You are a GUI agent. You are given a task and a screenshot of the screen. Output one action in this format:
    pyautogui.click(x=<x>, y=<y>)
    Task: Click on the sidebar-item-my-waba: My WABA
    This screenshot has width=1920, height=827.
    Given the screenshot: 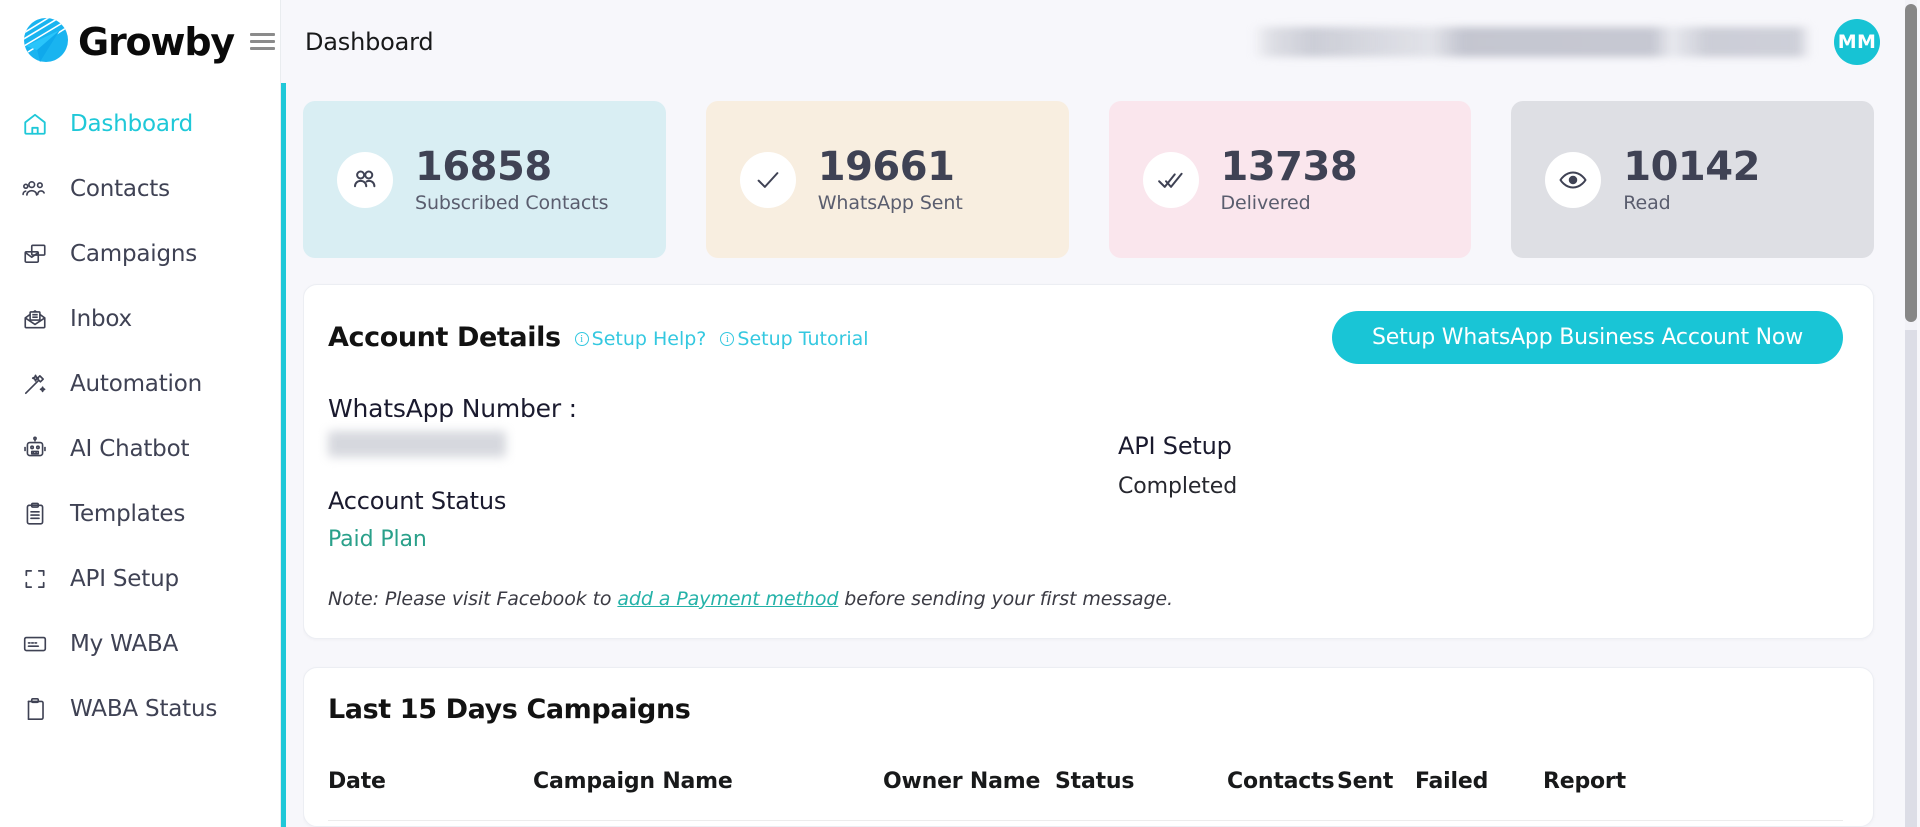 What is the action you would take?
    pyautogui.click(x=140, y=643)
    